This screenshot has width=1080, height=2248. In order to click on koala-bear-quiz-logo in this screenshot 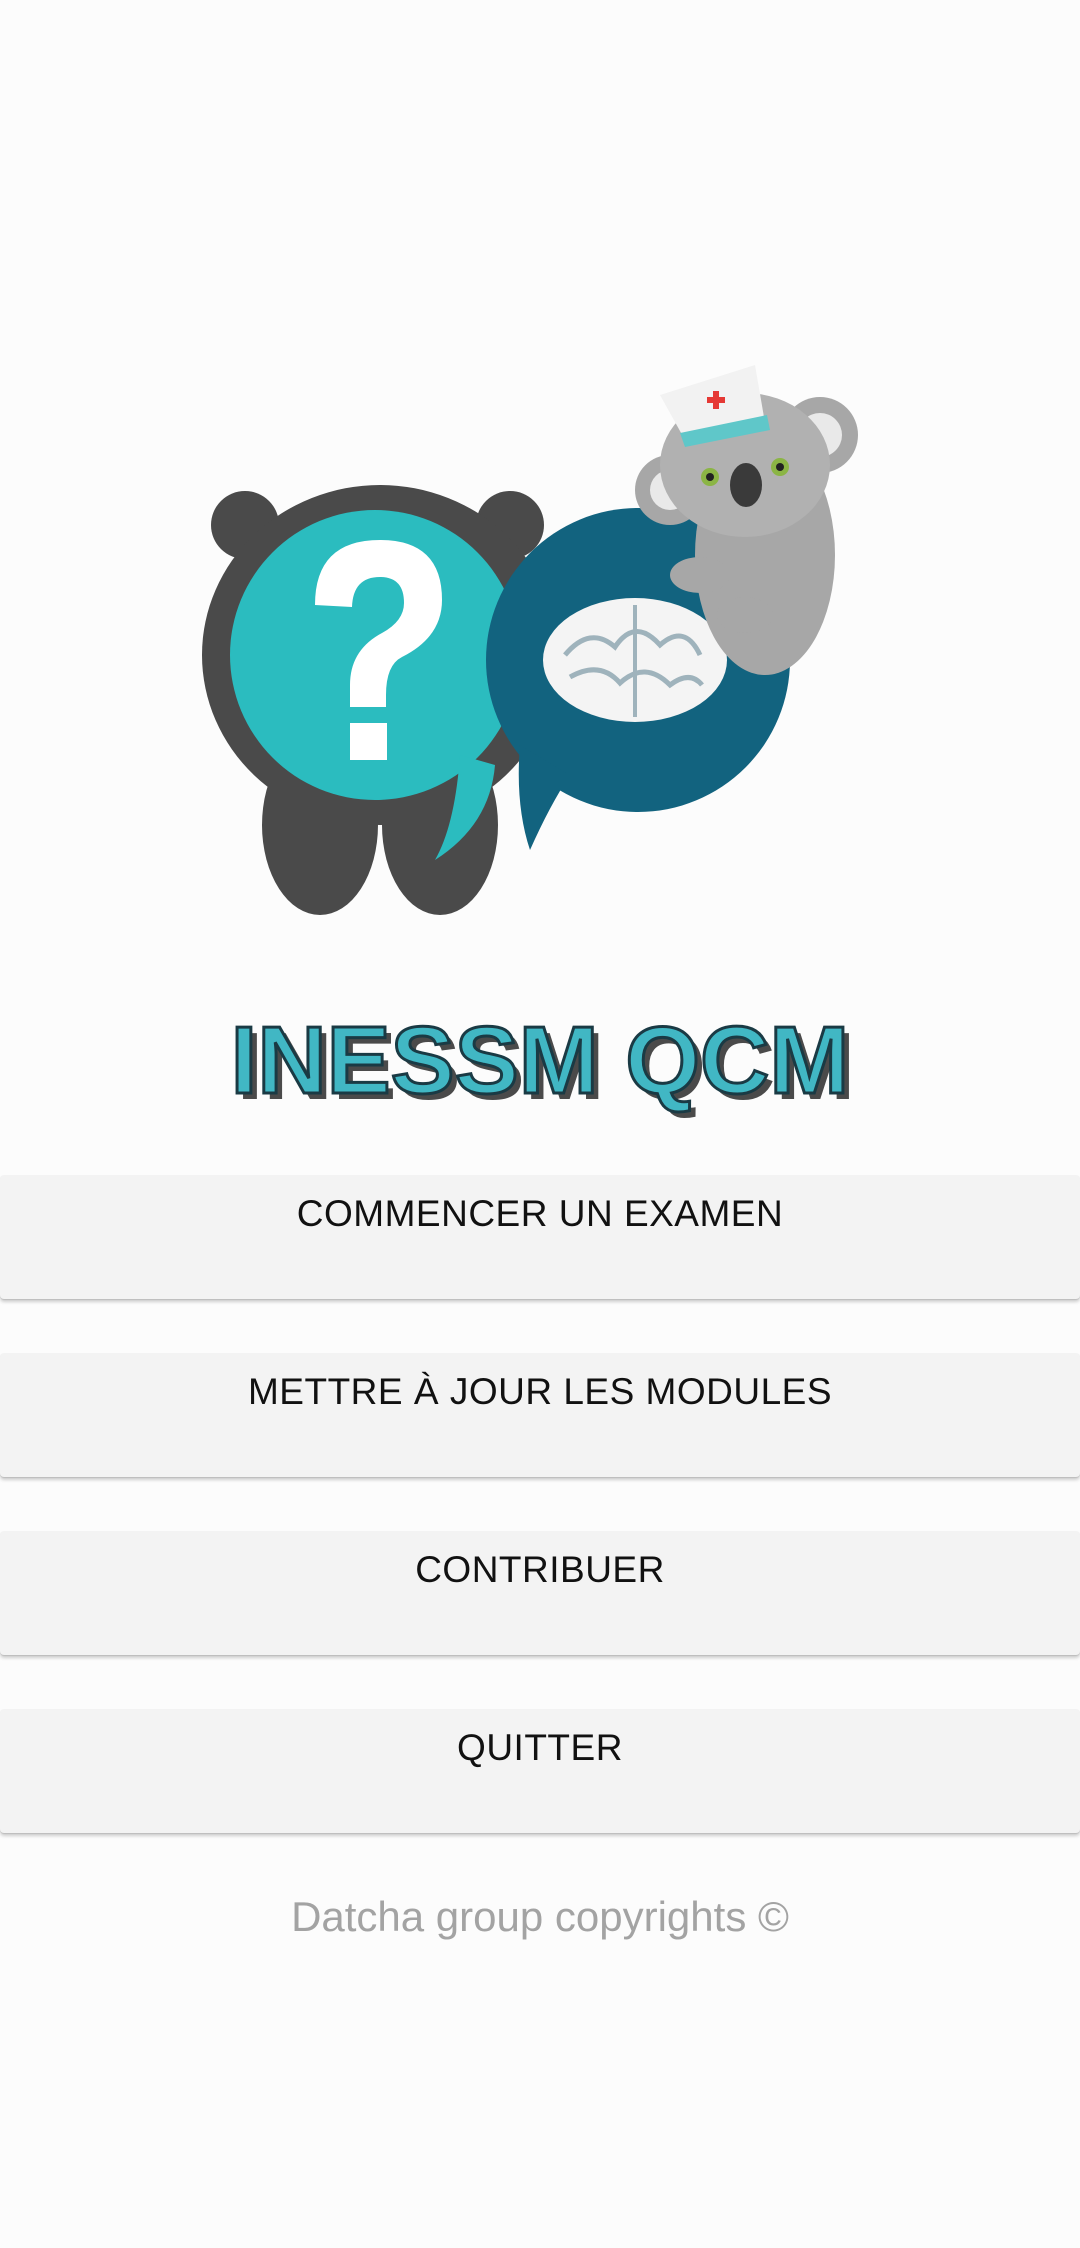, I will do `click(530, 640)`.